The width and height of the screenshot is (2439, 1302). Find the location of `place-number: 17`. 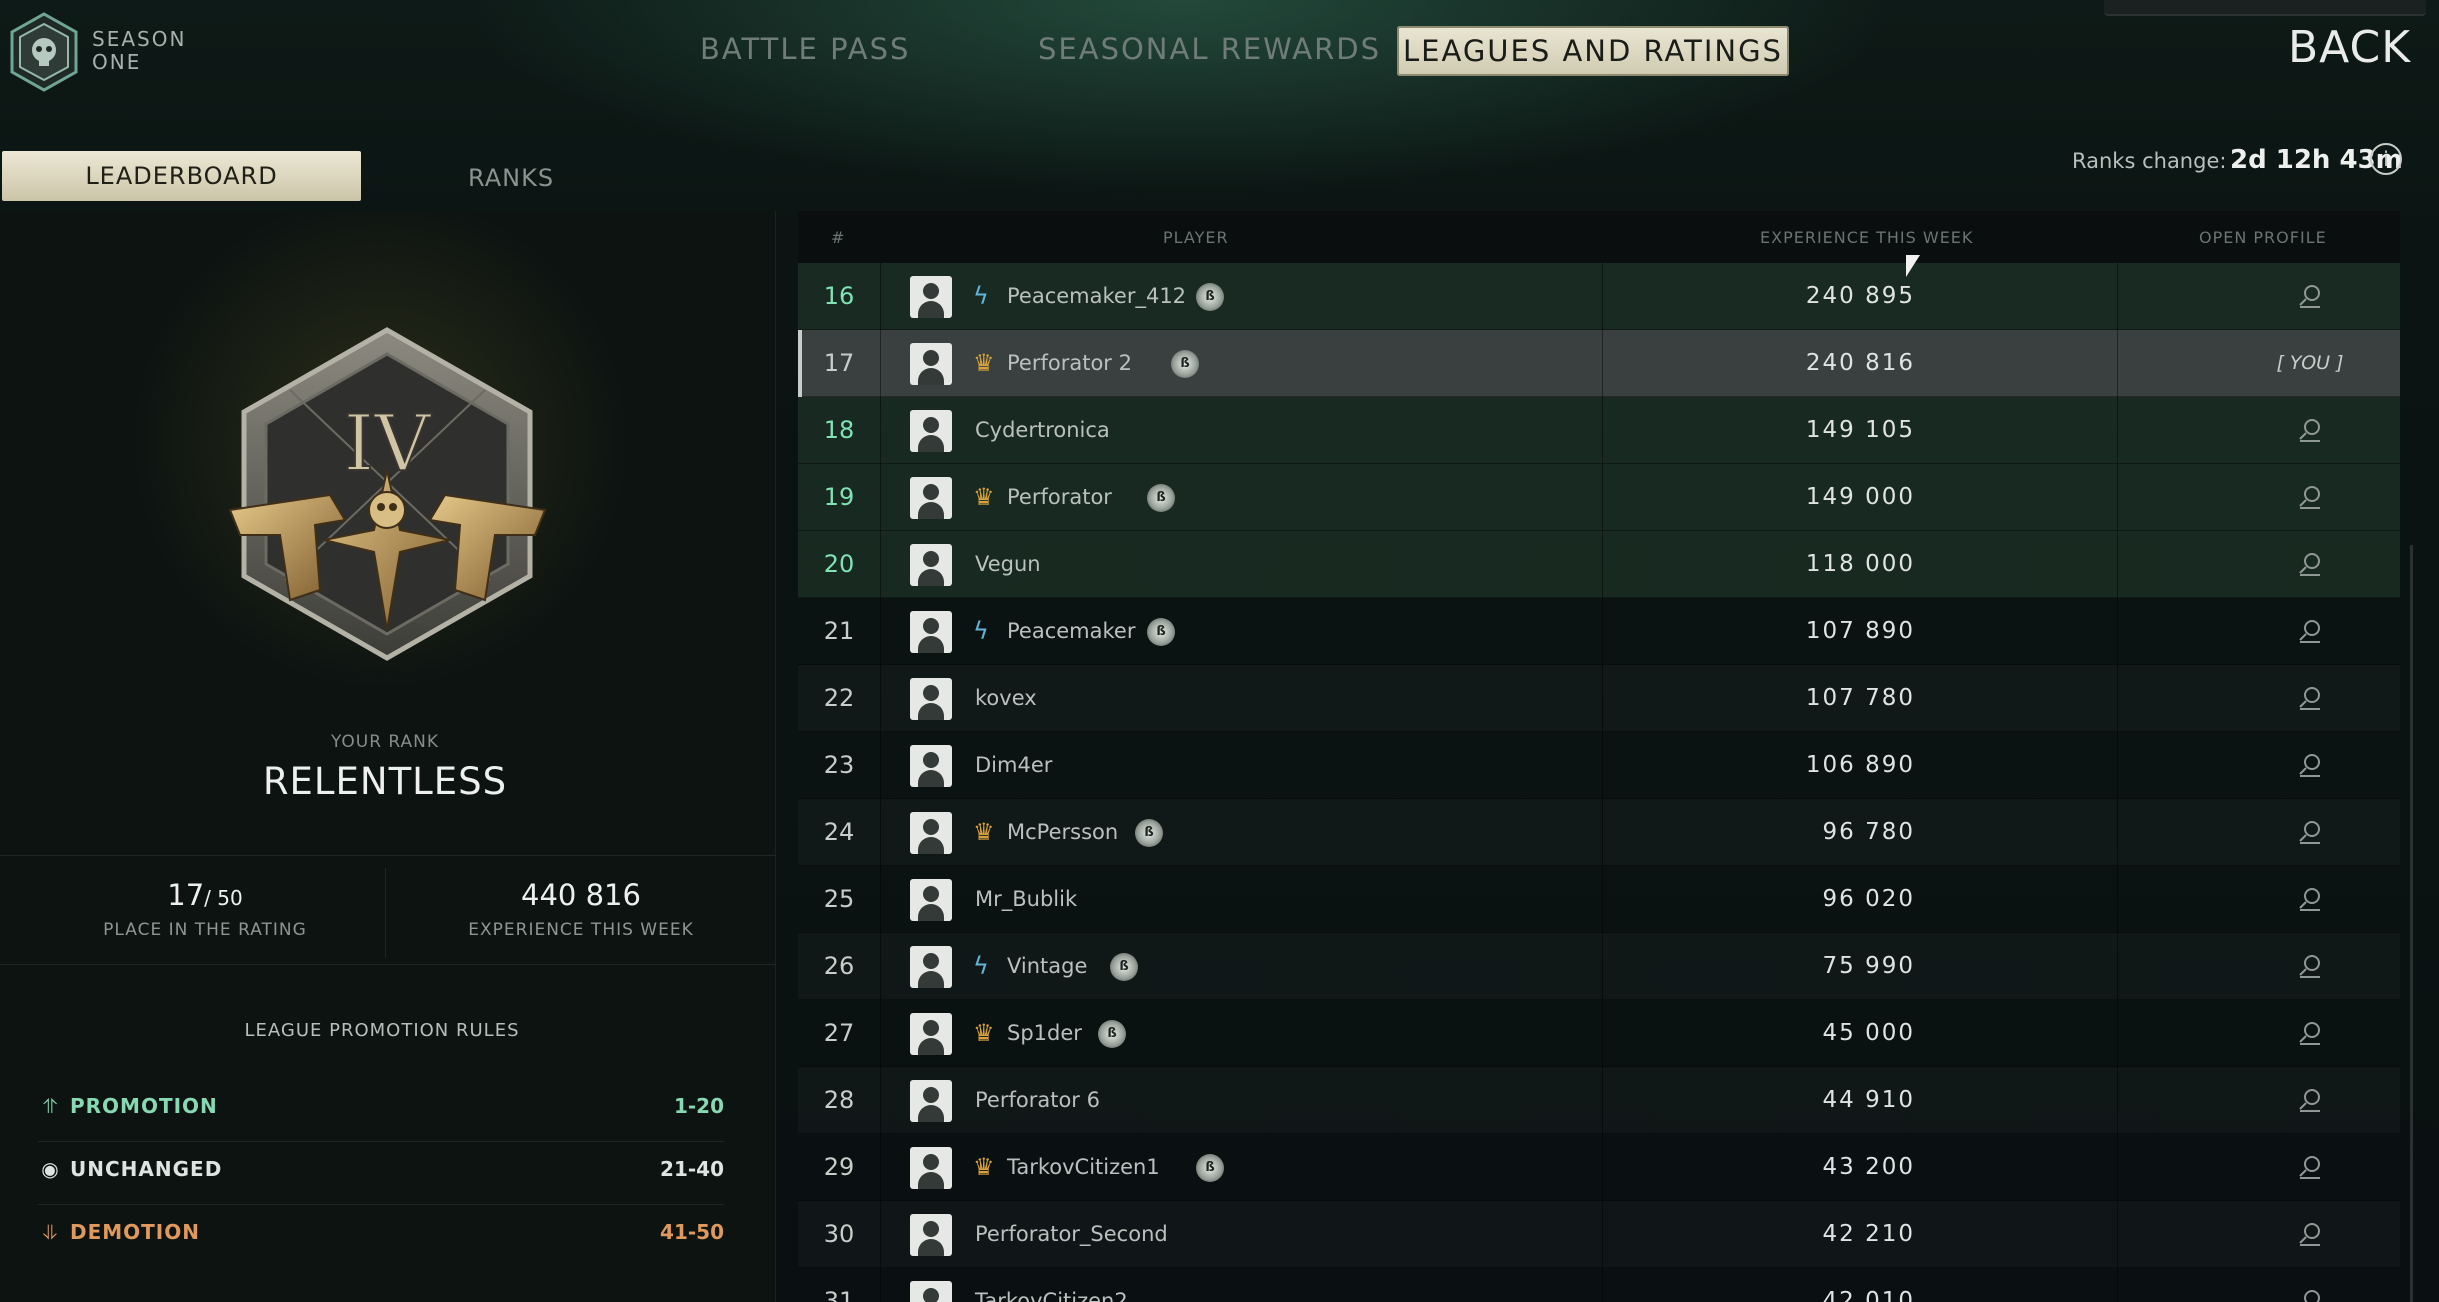

place-number: 17 is located at coordinates (186, 895).